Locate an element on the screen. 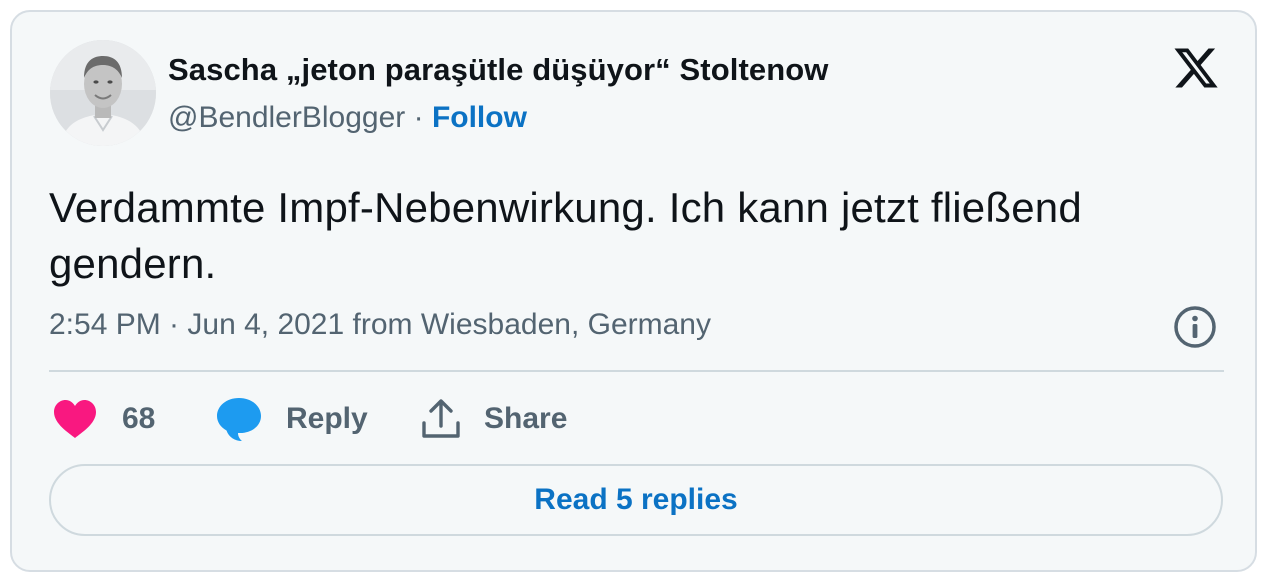  share-button: Share is located at coordinates (493, 419).